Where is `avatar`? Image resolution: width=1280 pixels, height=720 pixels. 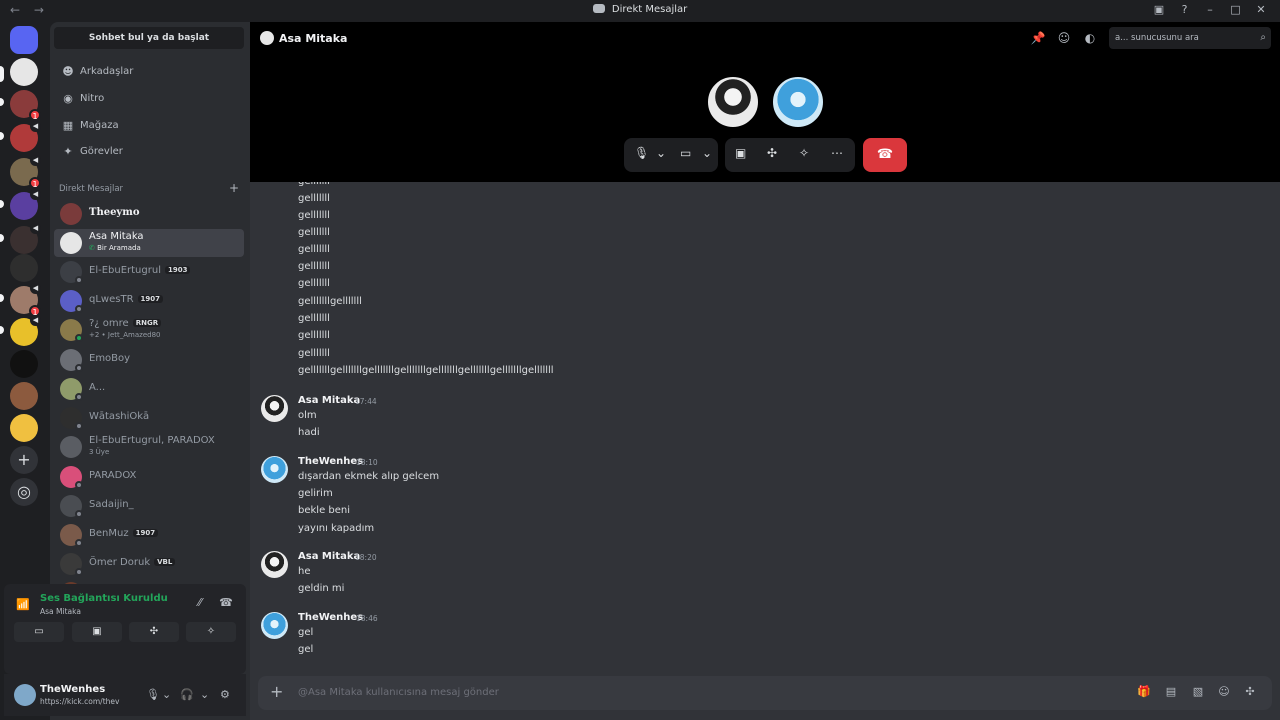
avatar is located at coordinates (25, 695).